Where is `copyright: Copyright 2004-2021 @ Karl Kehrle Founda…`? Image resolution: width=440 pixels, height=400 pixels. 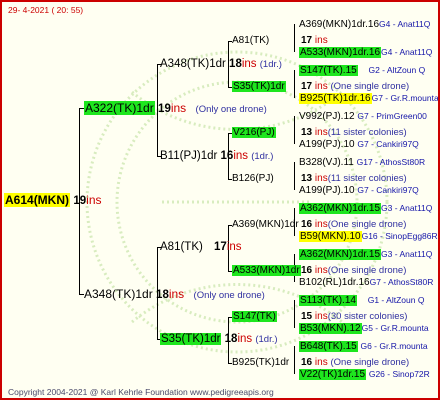
copyright: Copyright 2004-2021 @ Karl Kehrle Founda… is located at coordinates (141, 392).